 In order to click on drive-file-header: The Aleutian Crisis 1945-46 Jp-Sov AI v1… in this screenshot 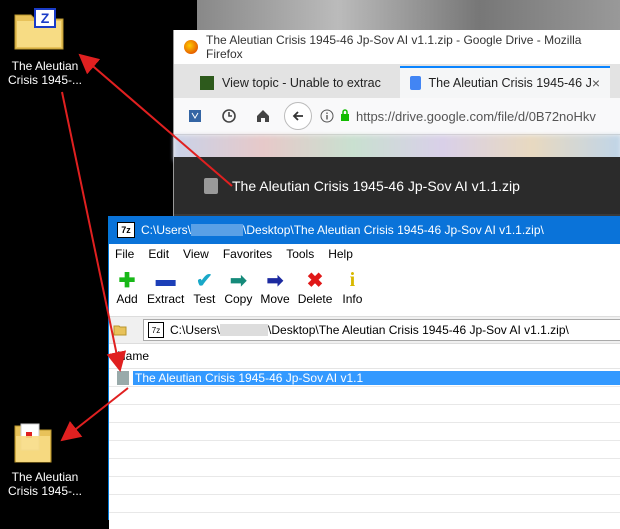, I will do `click(397, 185)`.